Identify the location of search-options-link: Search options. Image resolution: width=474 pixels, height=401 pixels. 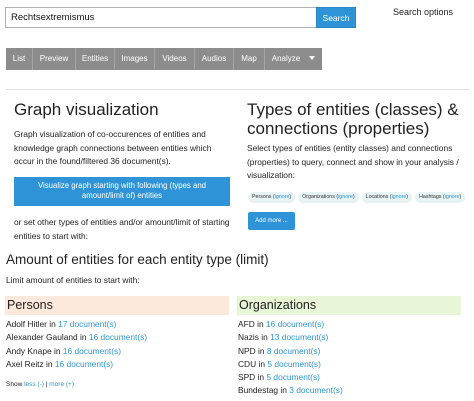
(423, 12).